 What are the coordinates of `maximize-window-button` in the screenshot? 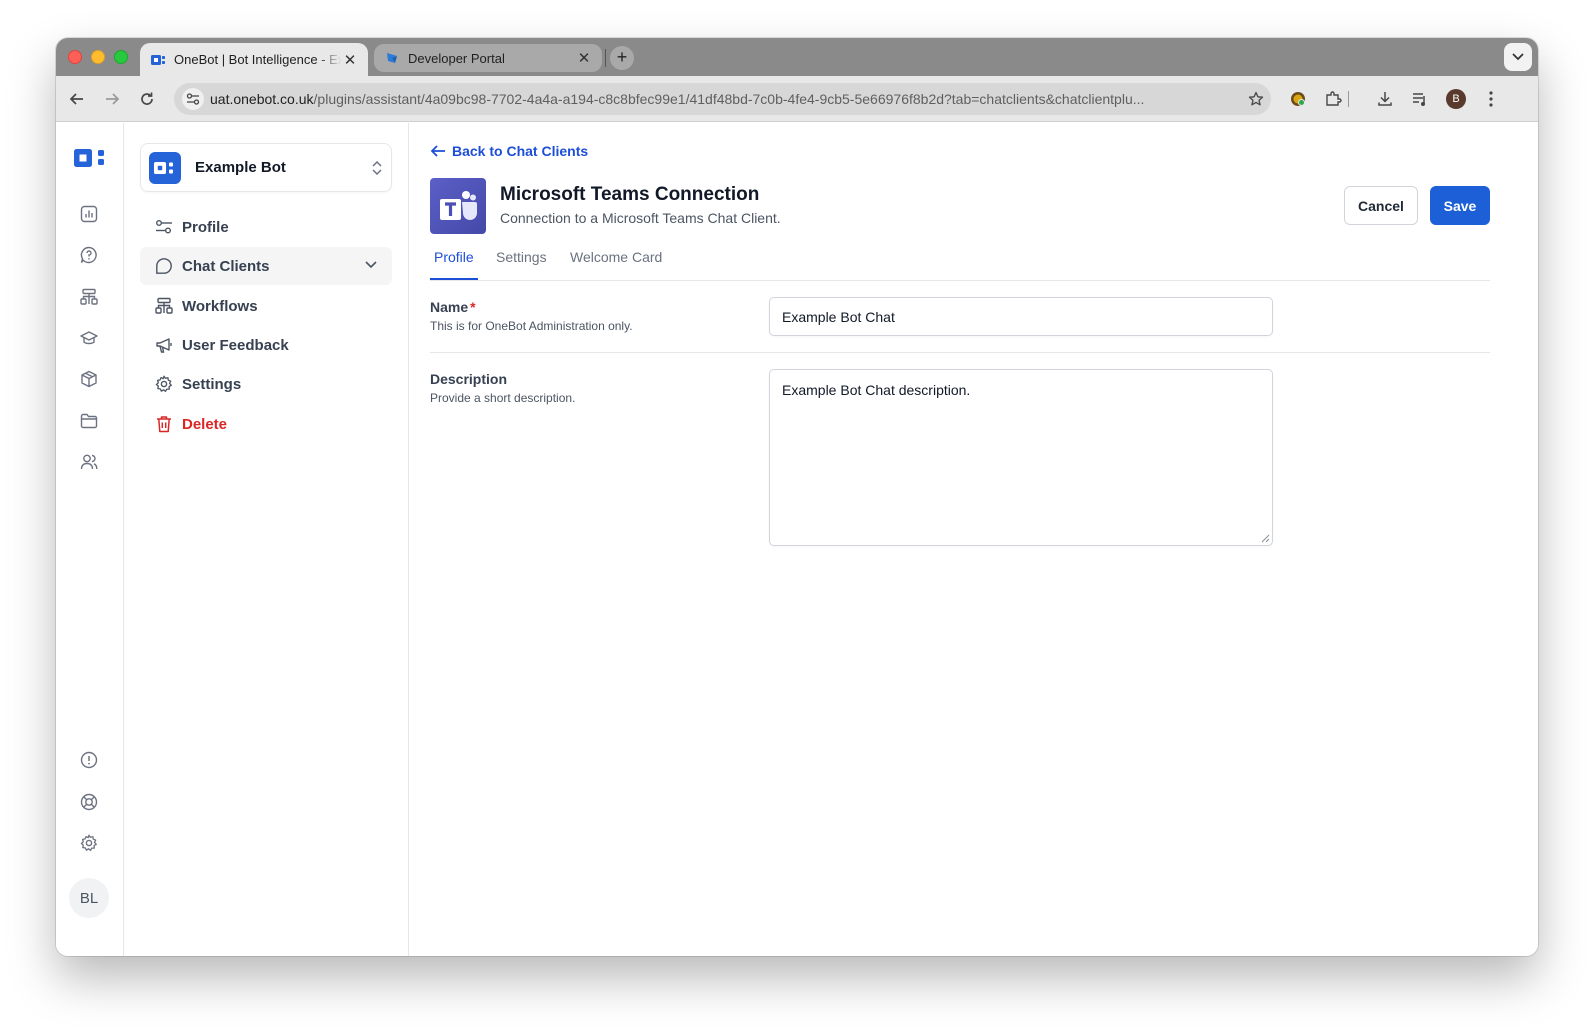 It's located at (121, 57).